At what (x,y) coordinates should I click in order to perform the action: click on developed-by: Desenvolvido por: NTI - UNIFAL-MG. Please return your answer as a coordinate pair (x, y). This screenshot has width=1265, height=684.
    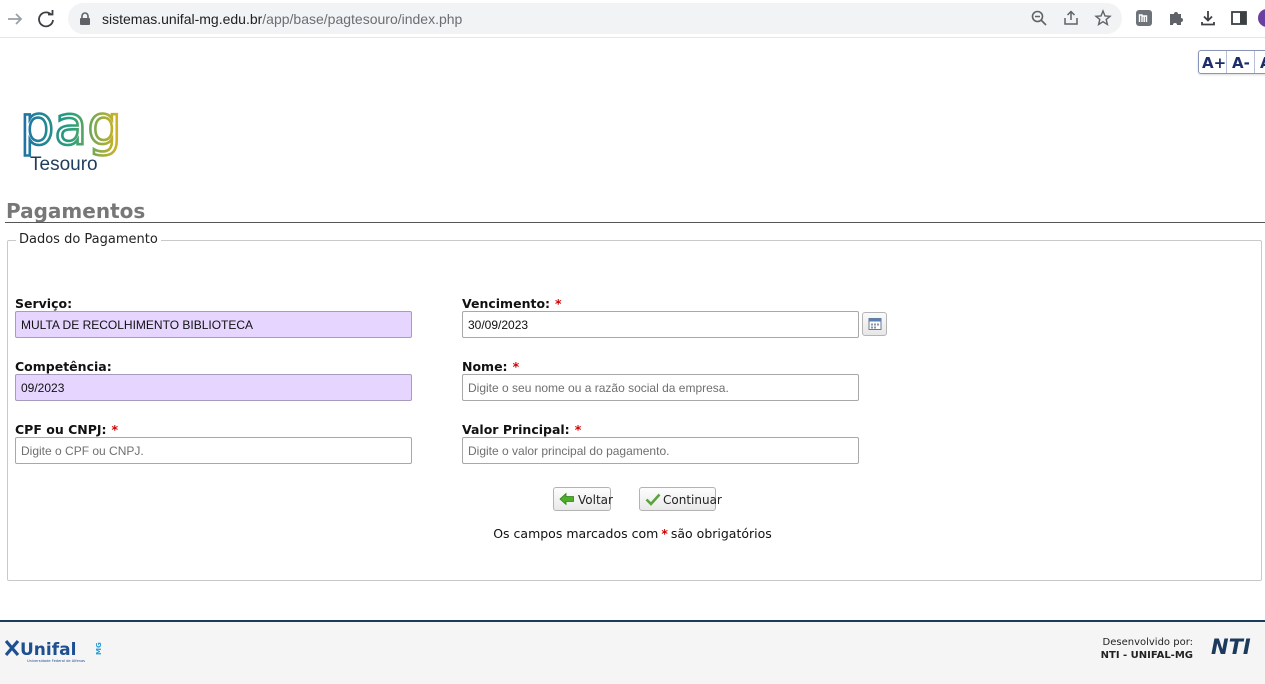
    Looking at the image, I should click on (1147, 649).